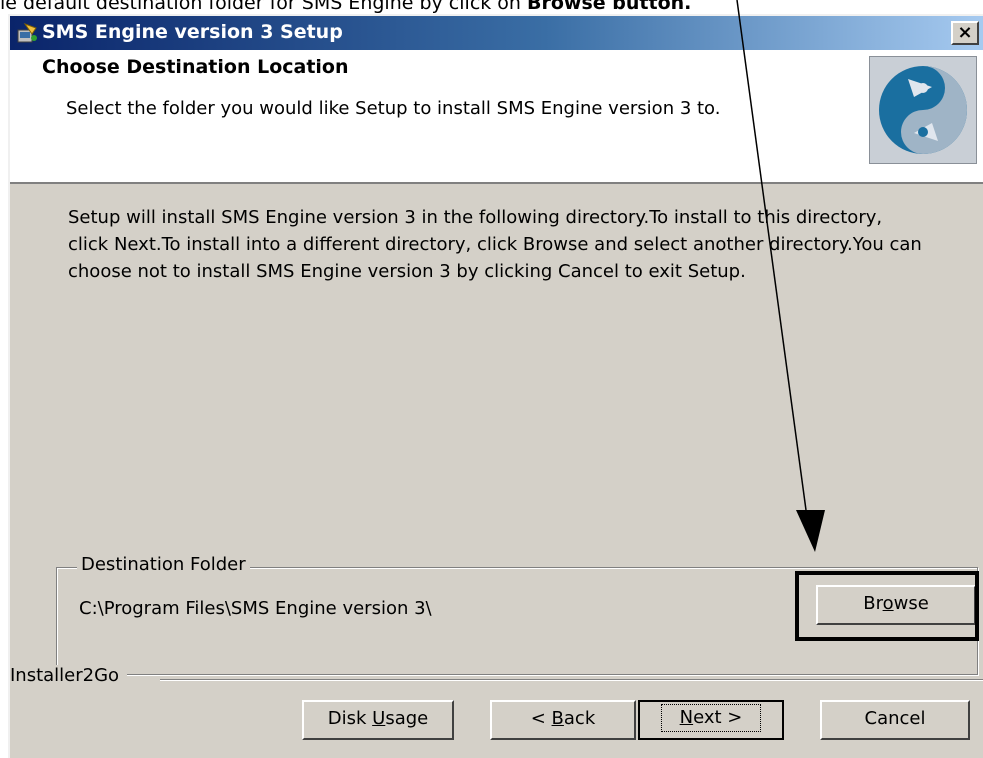 This screenshot has height=758, width=983. Describe the element at coordinates (350, 718) in the screenshot. I see `disk-usage-label-a: Disk` at that location.